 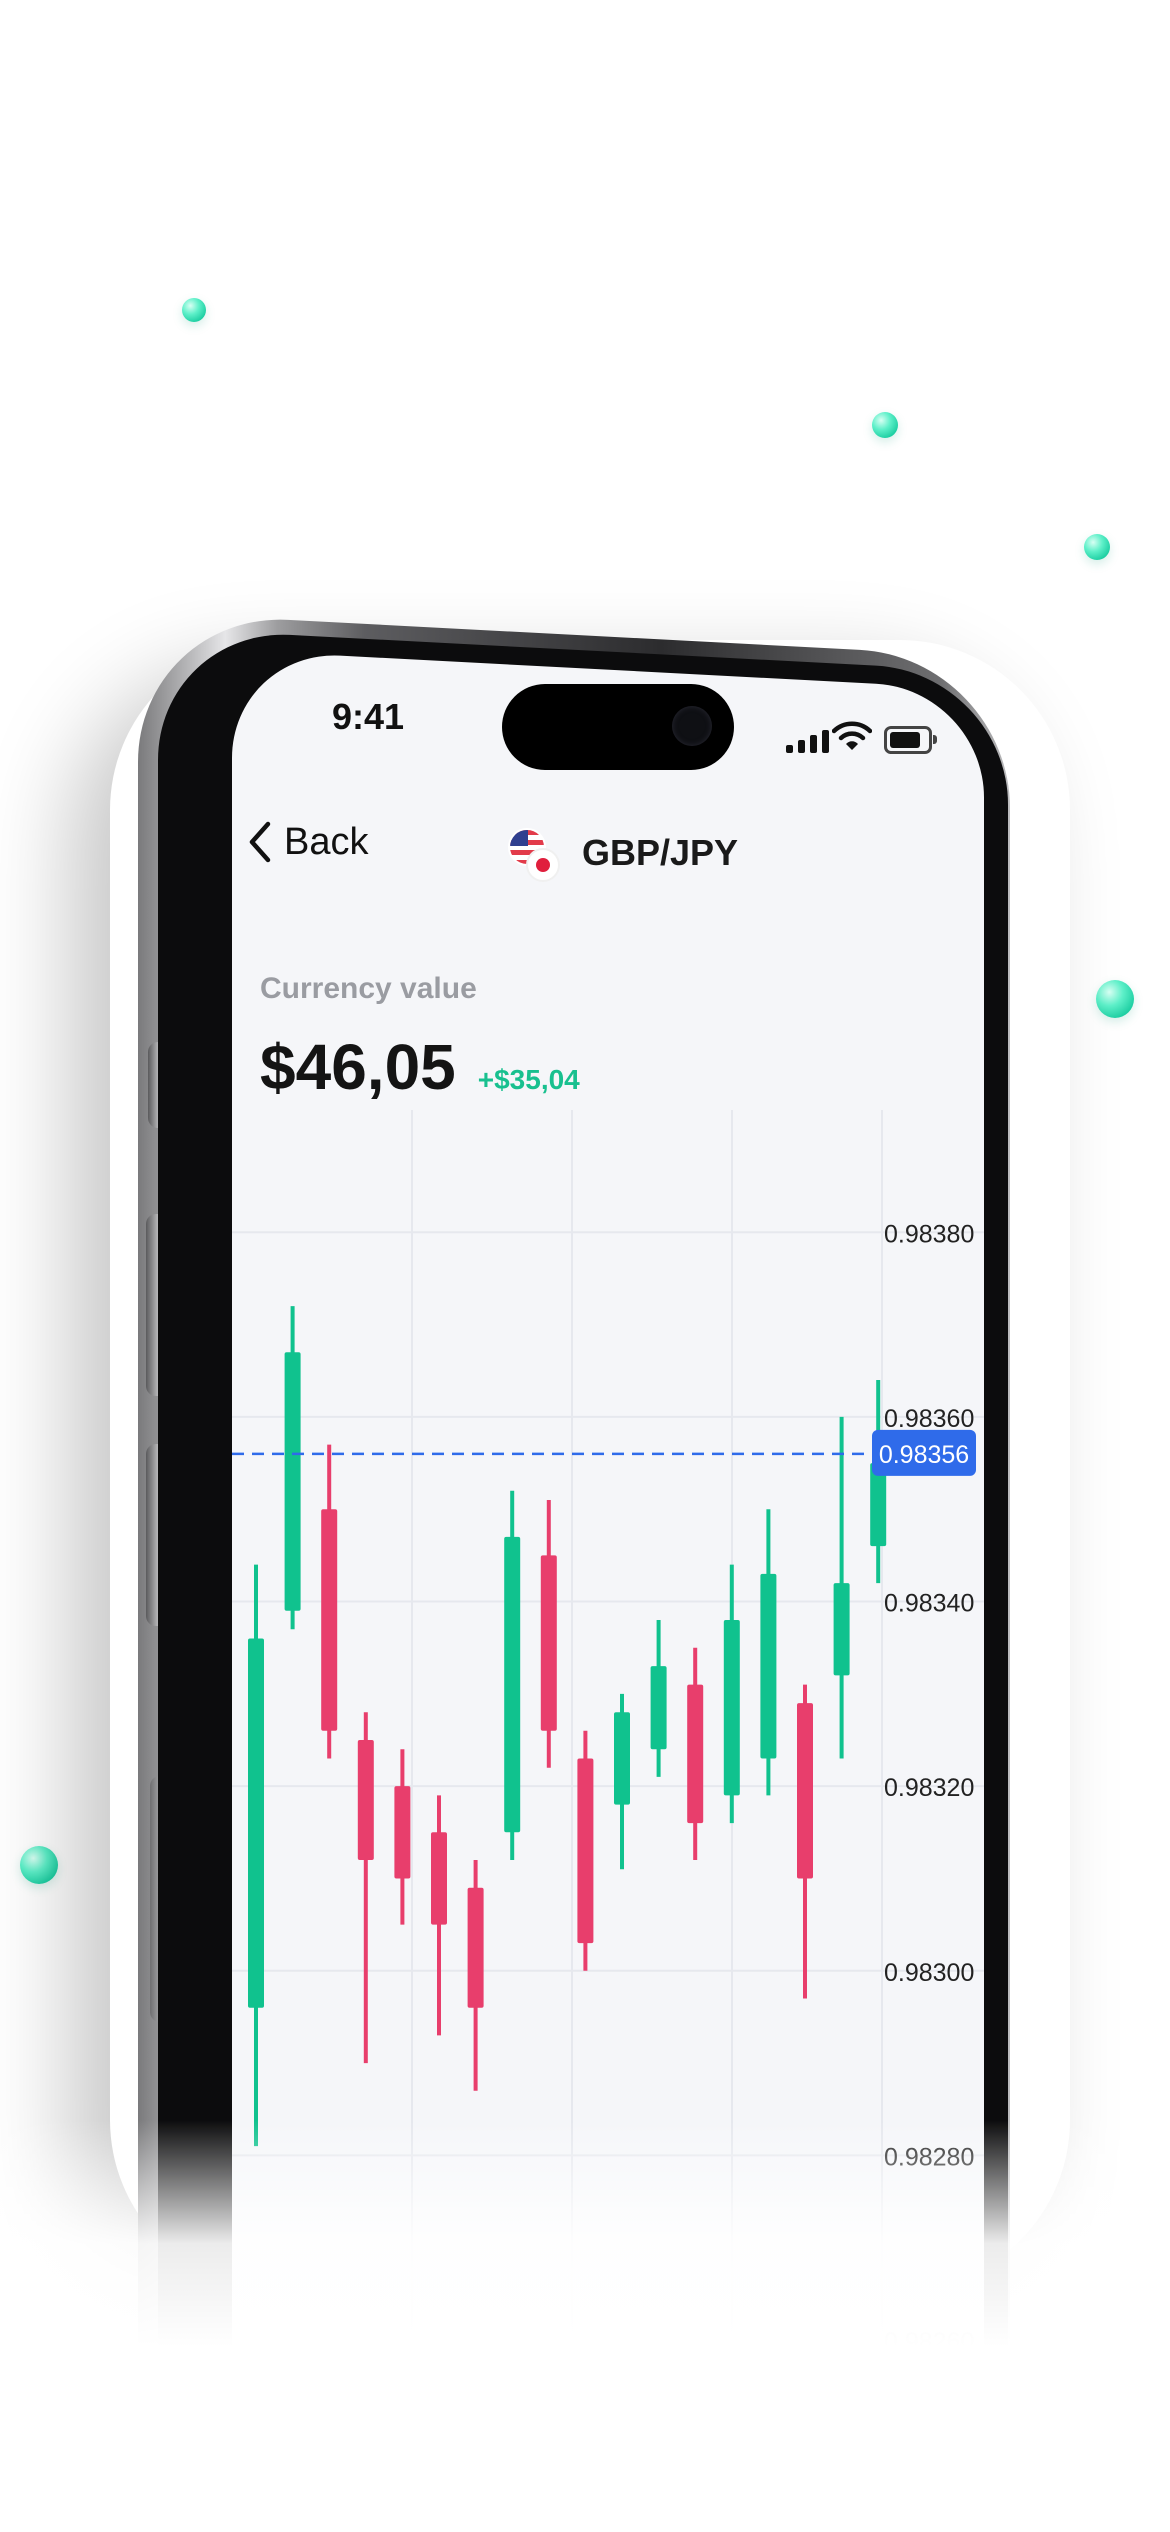 What do you see at coordinates (618, 727) in the screenshot?
I see `dynamic-island` at bounding box center [618, 727].